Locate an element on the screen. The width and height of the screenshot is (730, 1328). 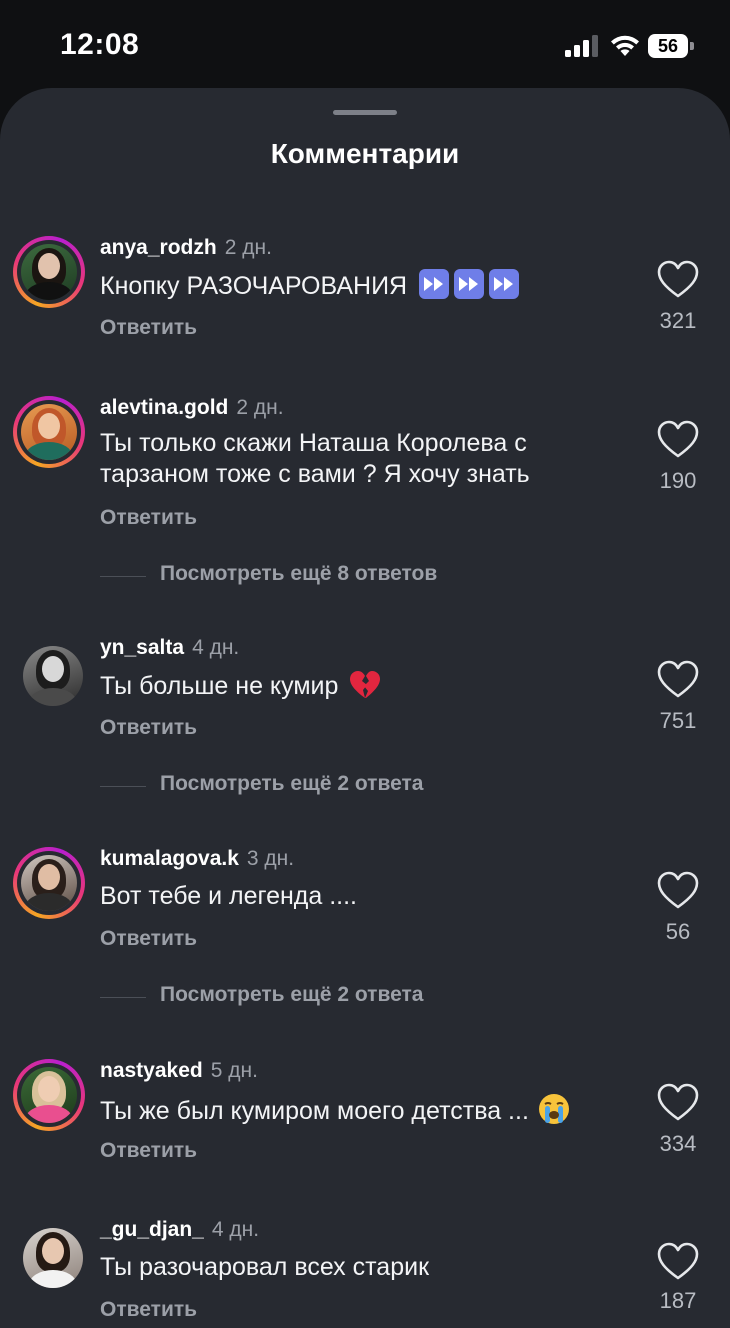
username: kumalagova.k is located at coordinates (169, 858).